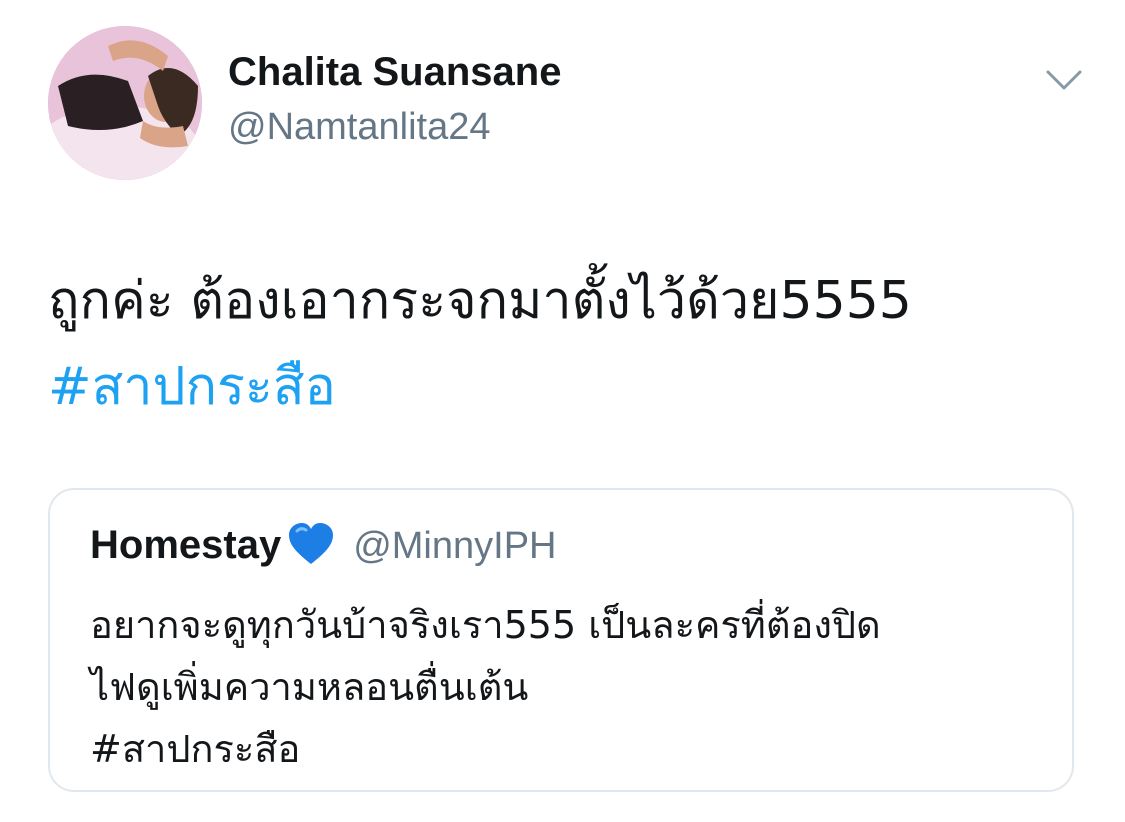 This screenshot has height=822, width=1125. I want to click on author-handle: @Namtanlita24, so click(359, 127).